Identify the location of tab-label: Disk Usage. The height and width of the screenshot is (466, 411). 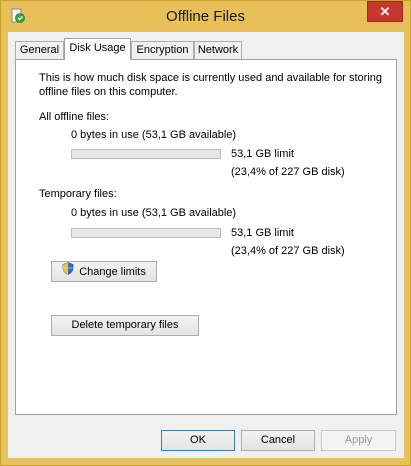
(97, 48).